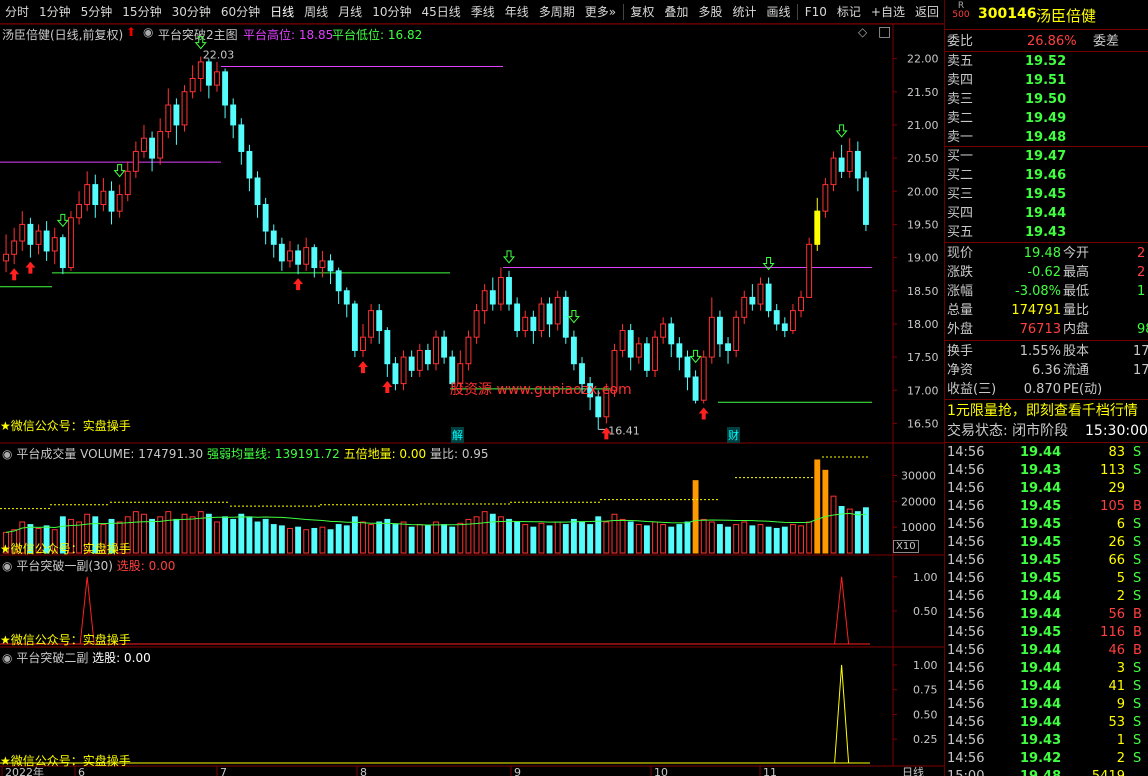 The height and width of the screenshot is (776, 1148). What do you see at coordinates (46, 454) in the screenshot?
I see `volume-title: 平台成交量` at bounding box center [46, 454].